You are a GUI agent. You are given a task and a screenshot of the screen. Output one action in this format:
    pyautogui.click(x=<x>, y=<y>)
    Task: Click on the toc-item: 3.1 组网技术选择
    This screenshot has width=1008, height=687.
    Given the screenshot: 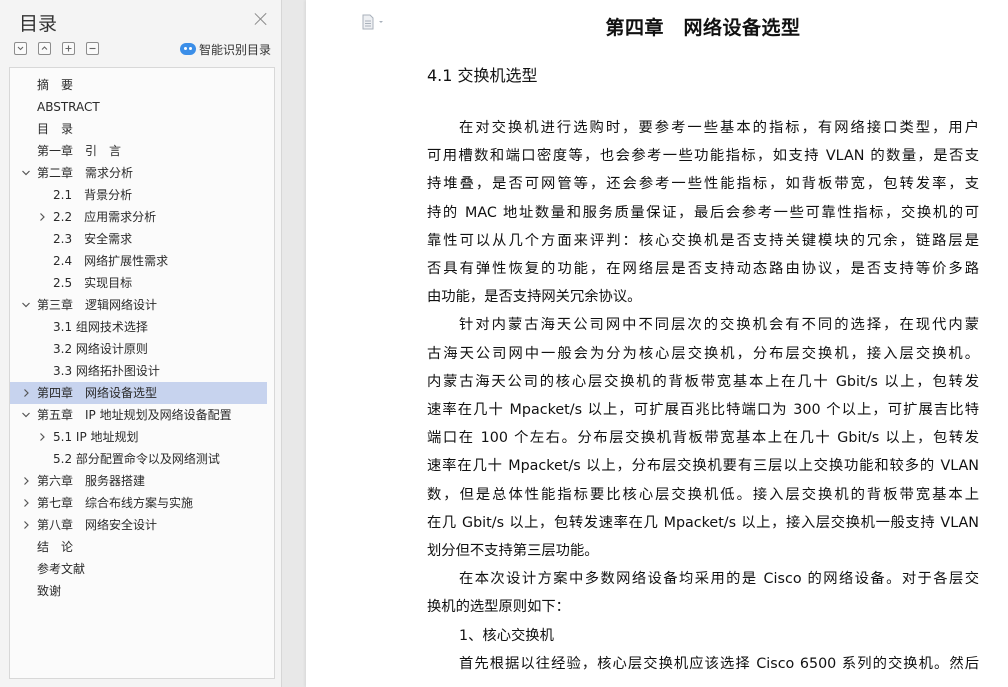 What is the action you would take?
    pyautogui.click(x=138, y=327)
    